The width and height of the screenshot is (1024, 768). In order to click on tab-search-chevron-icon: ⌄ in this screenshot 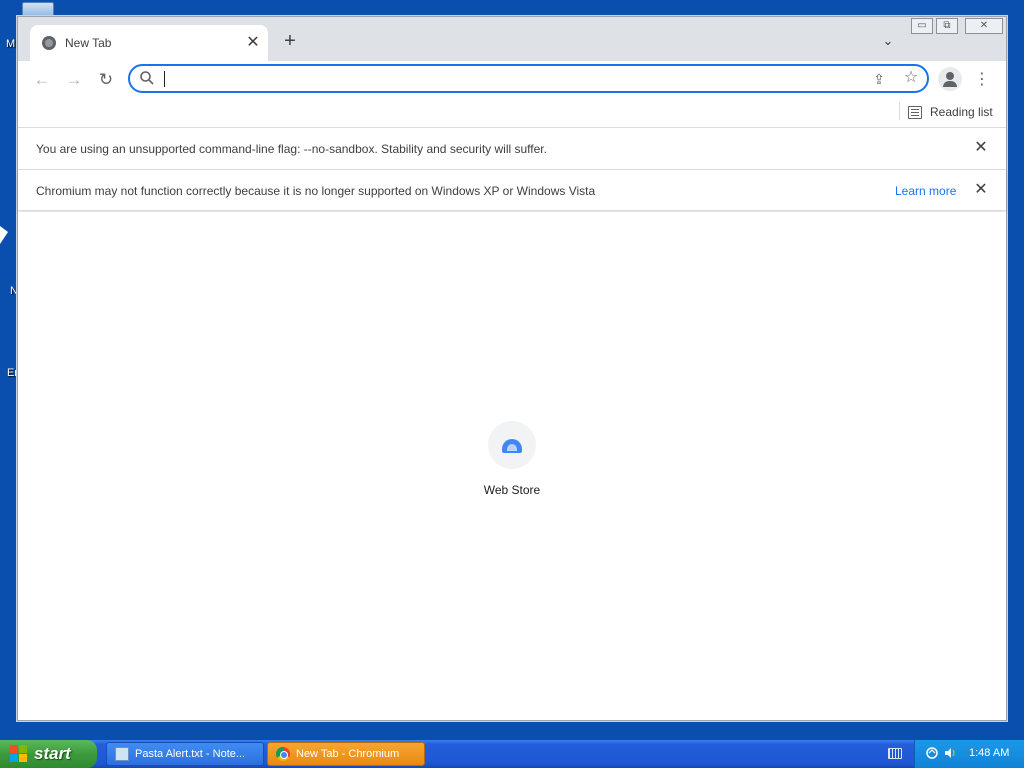, I will do `click(888, 41)`.